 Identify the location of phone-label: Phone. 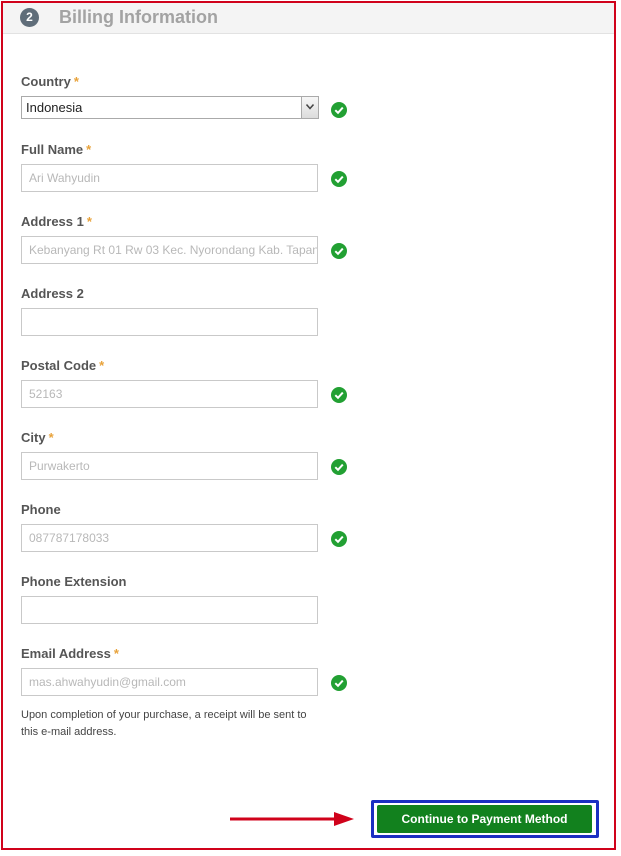
(41, 509).